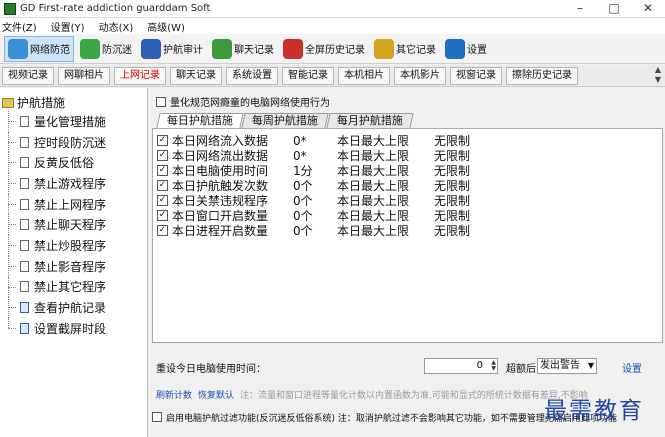 Image resolution: width=665 pixels, height=437 pixels. I want to click on tree-item-time-control: 控时段防沉迷, so click(73, 142).